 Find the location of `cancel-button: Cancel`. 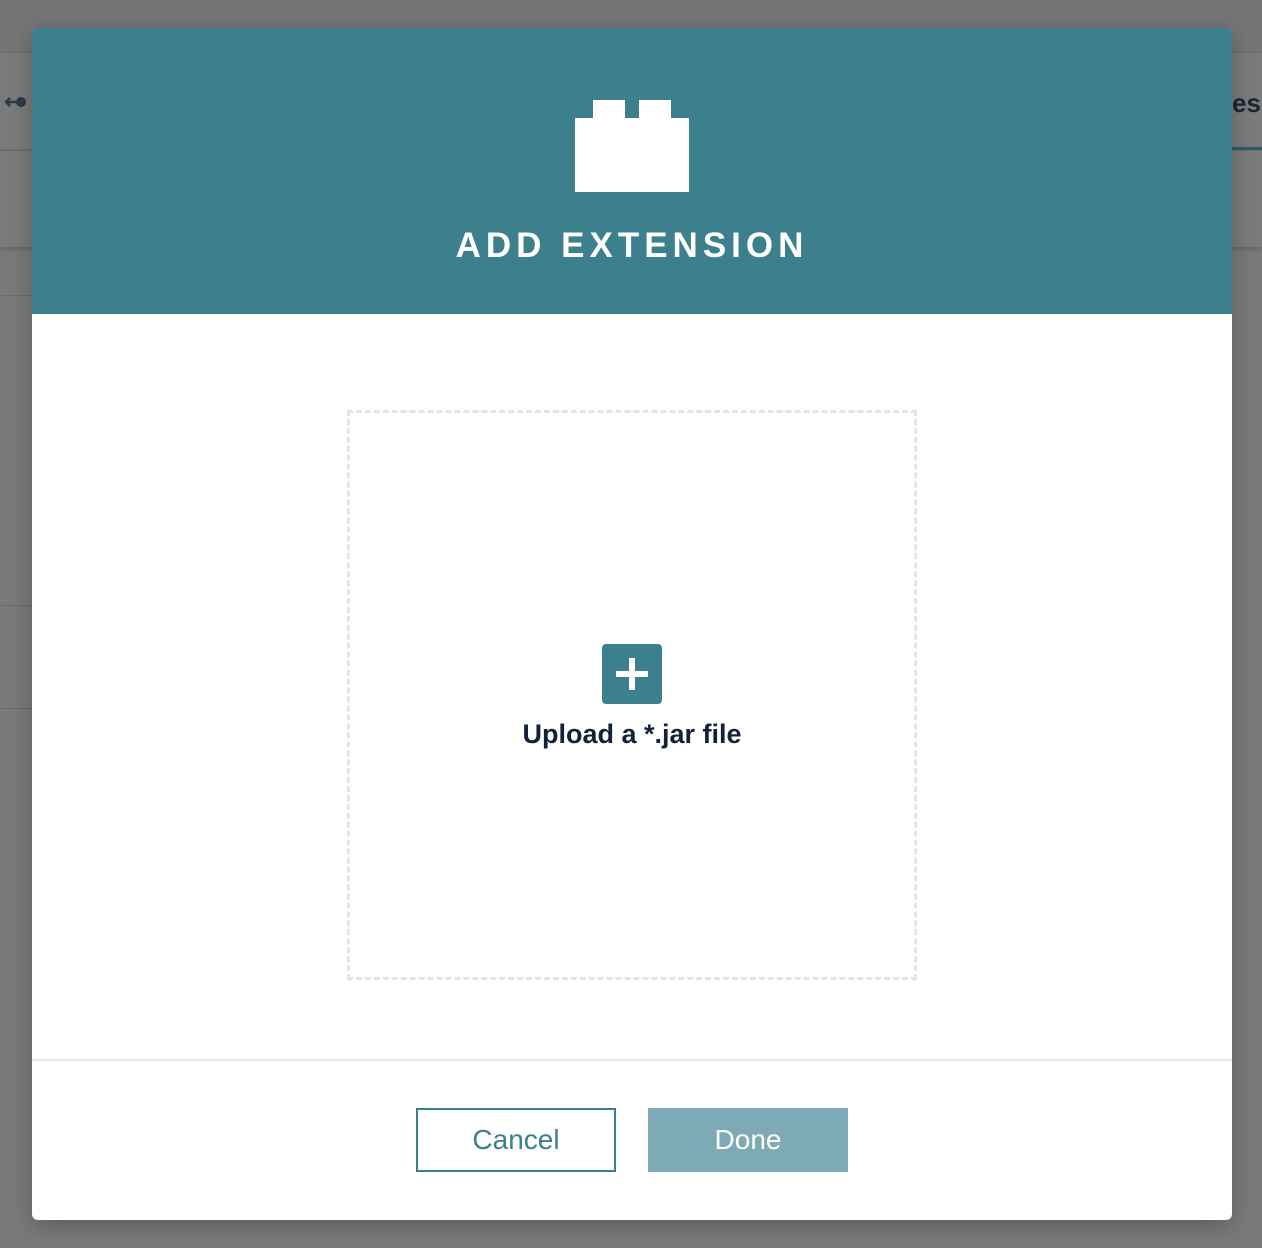

cancel-button: Cancel is located at coordinates (516, 1140).